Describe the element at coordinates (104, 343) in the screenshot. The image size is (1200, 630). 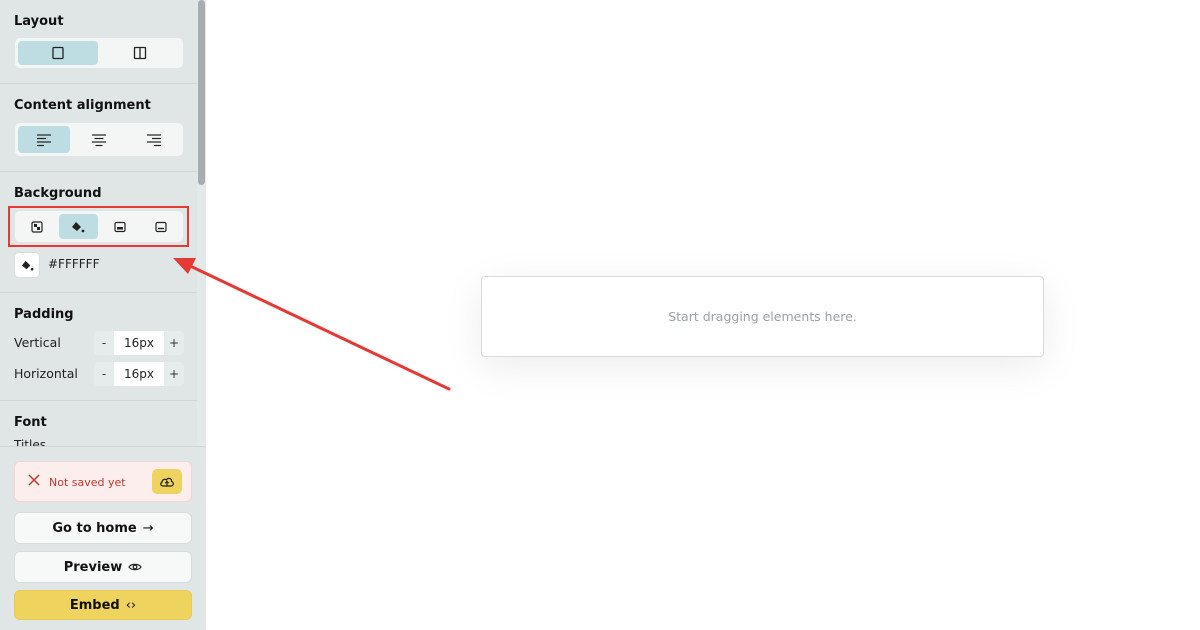
I see `padding-vertical-decrement: -` at that location.